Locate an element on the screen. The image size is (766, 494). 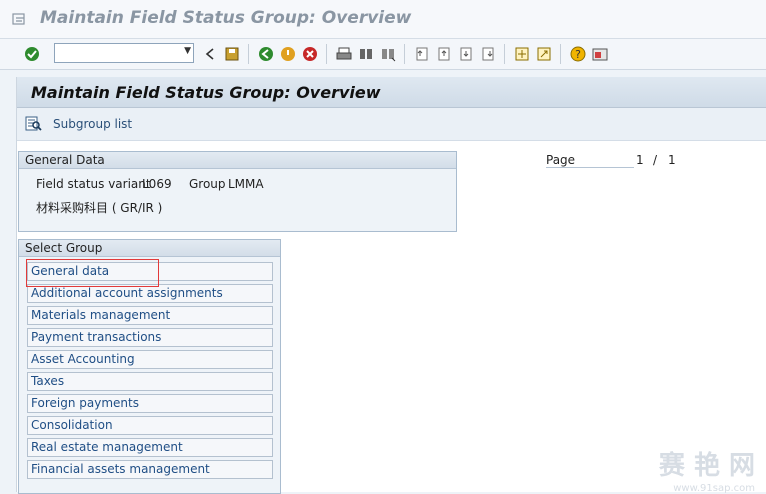
create-session-icon is located at coordinates (522, 54).